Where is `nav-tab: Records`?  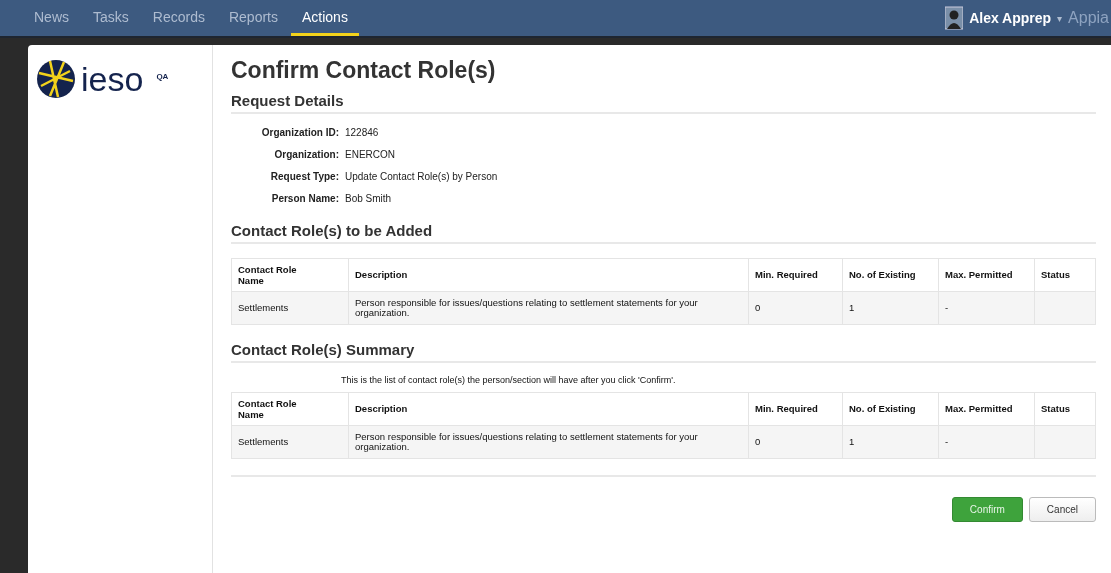 nav-tab: Records is located at coordinates (178, 18).